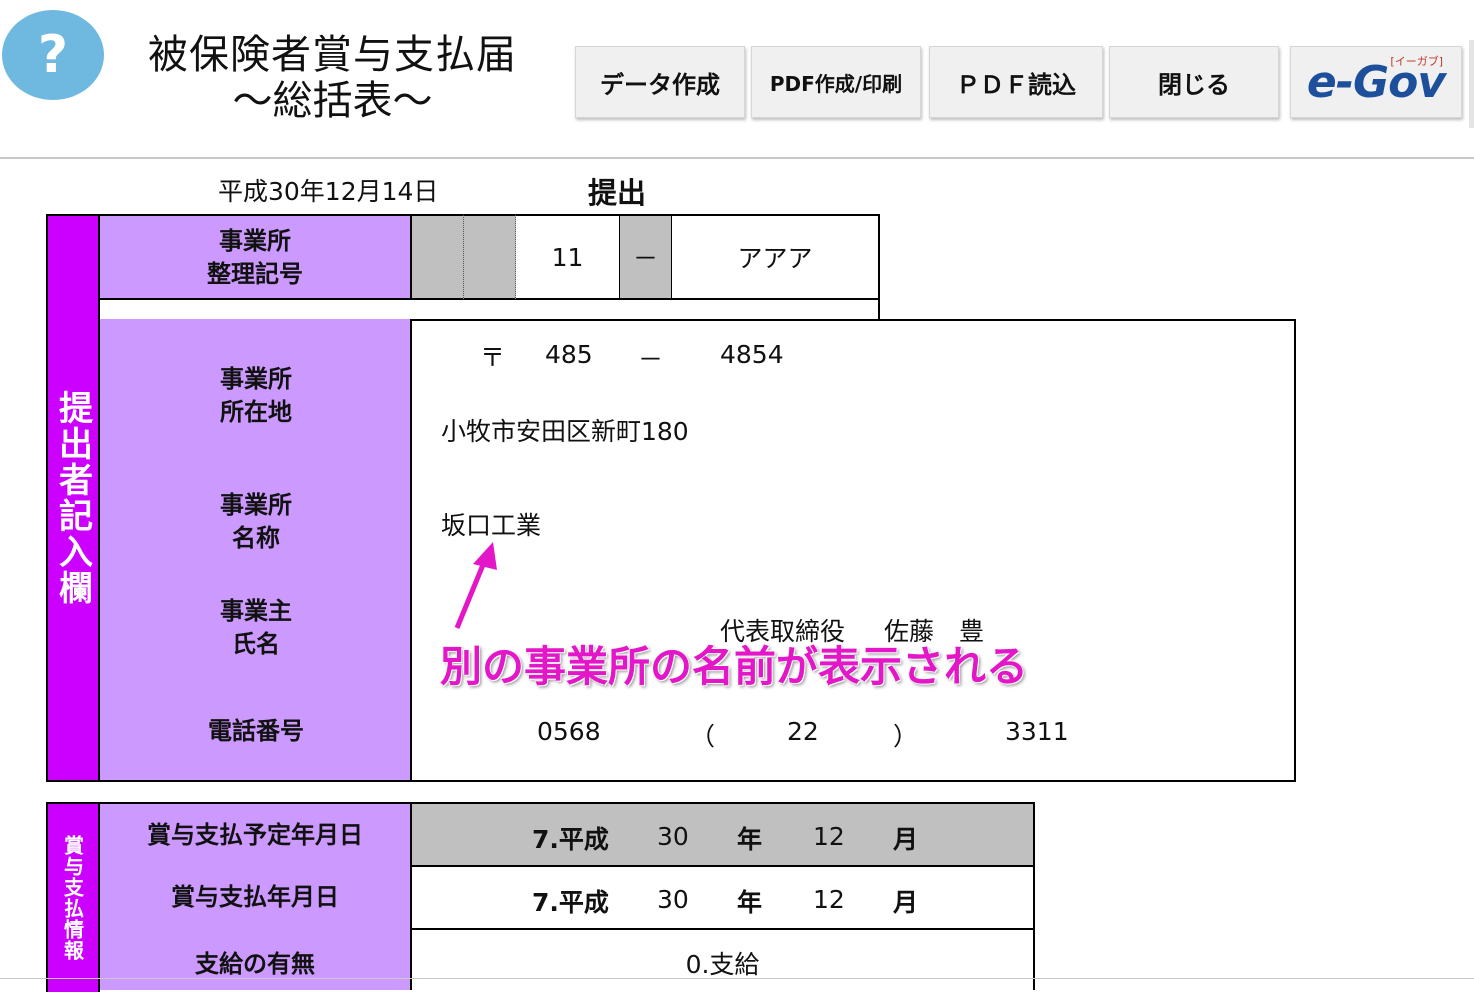  I want to click on scheduled-month: 12, so click(829, 836).